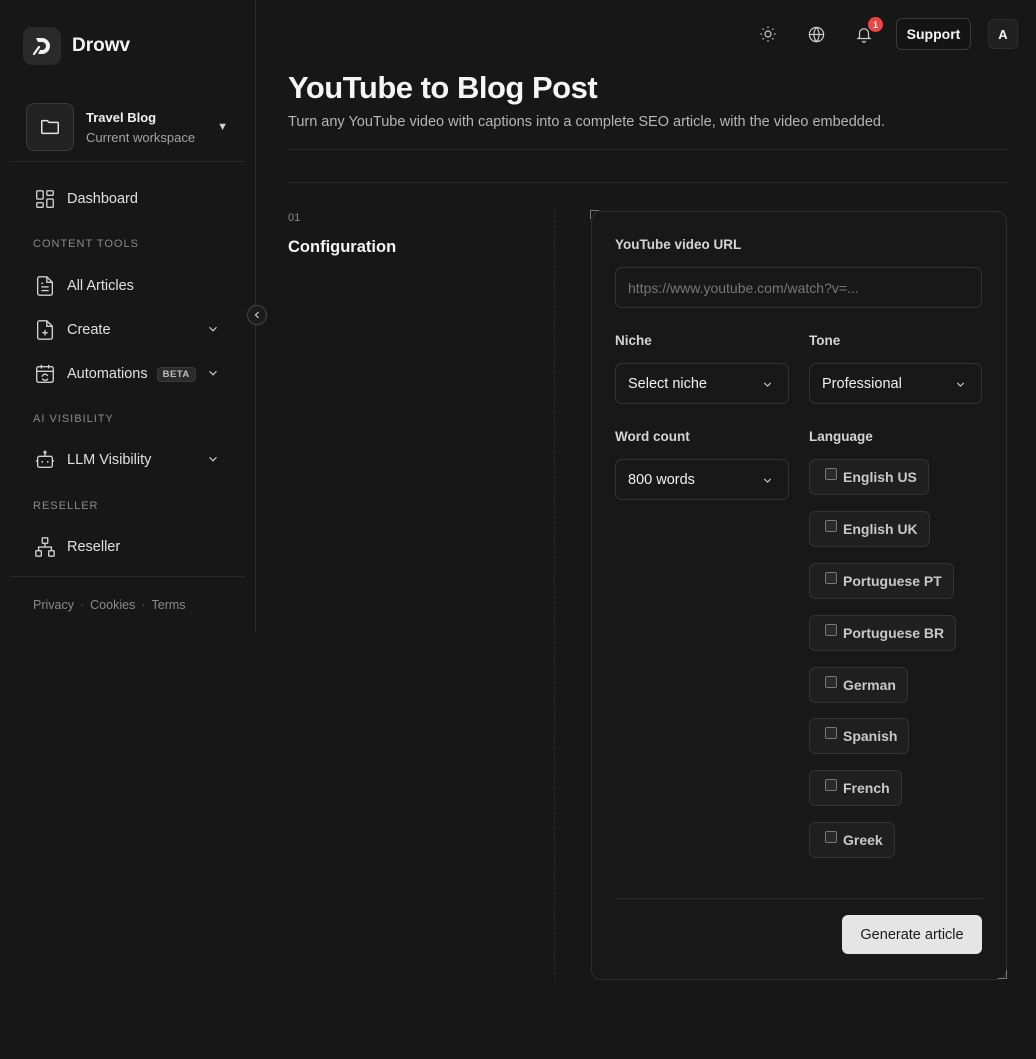  What do you see at coordinates (294, 218) in the screenshot?
I see `step-number: 01` at bounding box center [294, 218].